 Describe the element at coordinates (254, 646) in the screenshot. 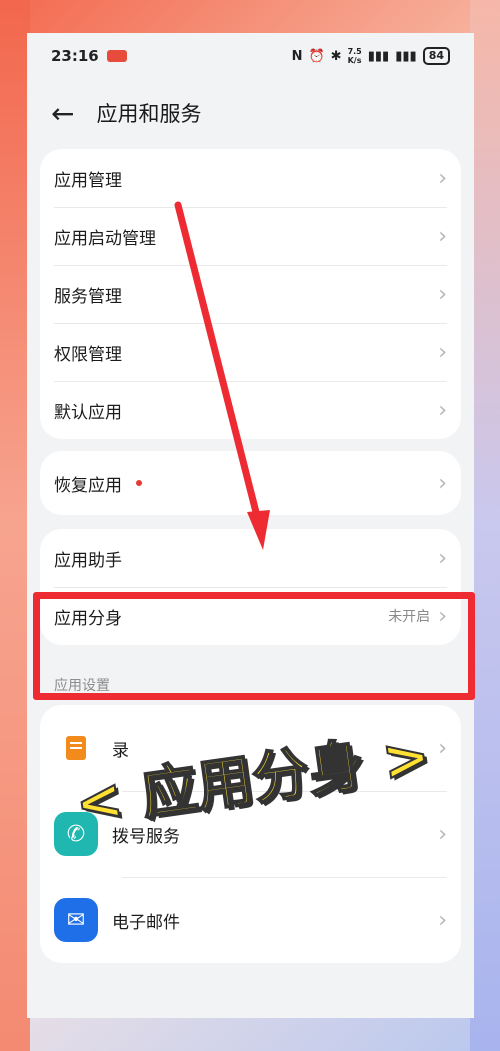

I see `highlight-box` at that location.